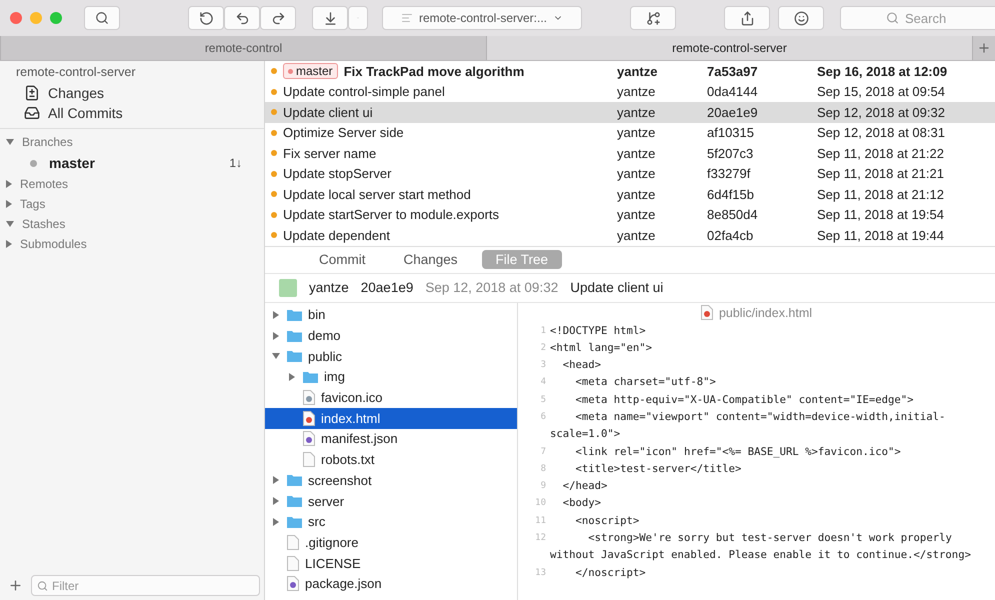  Describe the element at coordinates (653, 18) in the screenshot. I see `new-branch-button` at that location.